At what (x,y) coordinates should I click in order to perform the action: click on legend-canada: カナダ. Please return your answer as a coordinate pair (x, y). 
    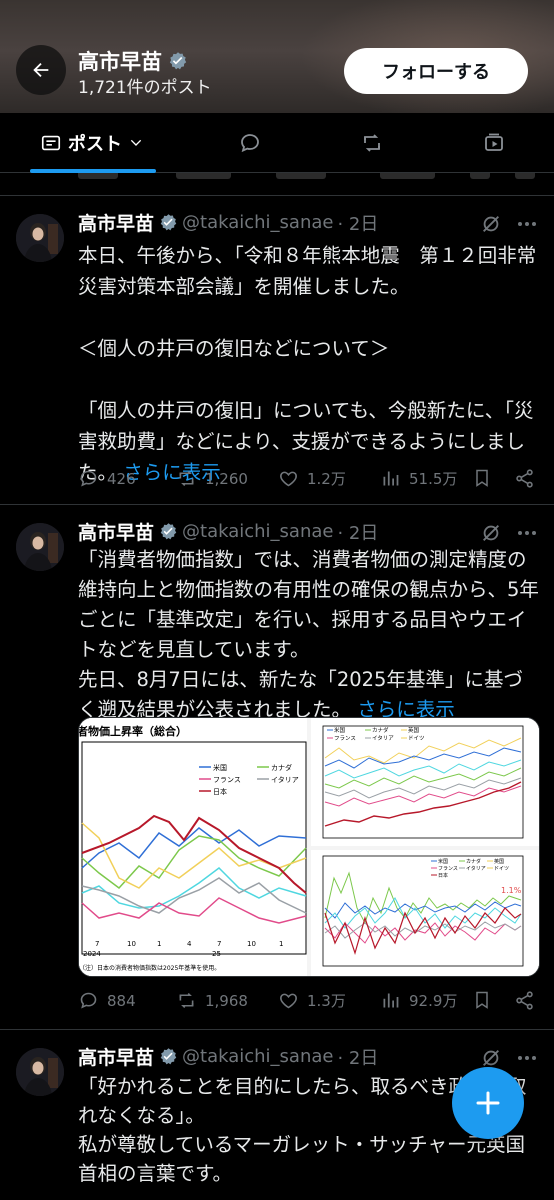
    Looking at the image, I should click on (281, 767).